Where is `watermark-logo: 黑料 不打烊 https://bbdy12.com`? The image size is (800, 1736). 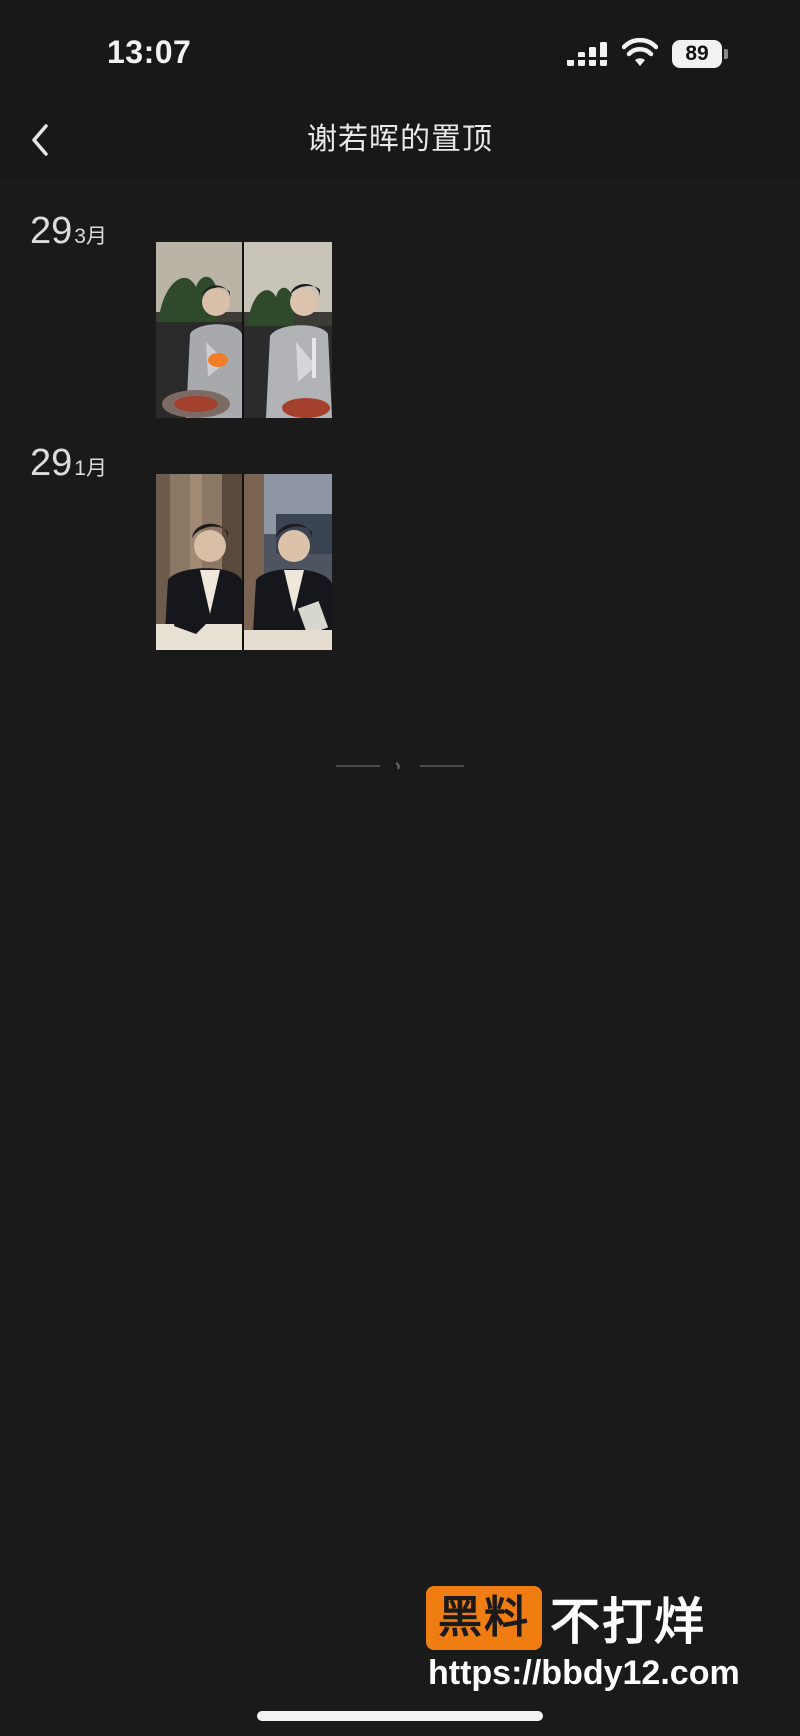 watermark-logo: 黑料 不打烊 https://bbdy12.com is located at coordinates (596, 1641).